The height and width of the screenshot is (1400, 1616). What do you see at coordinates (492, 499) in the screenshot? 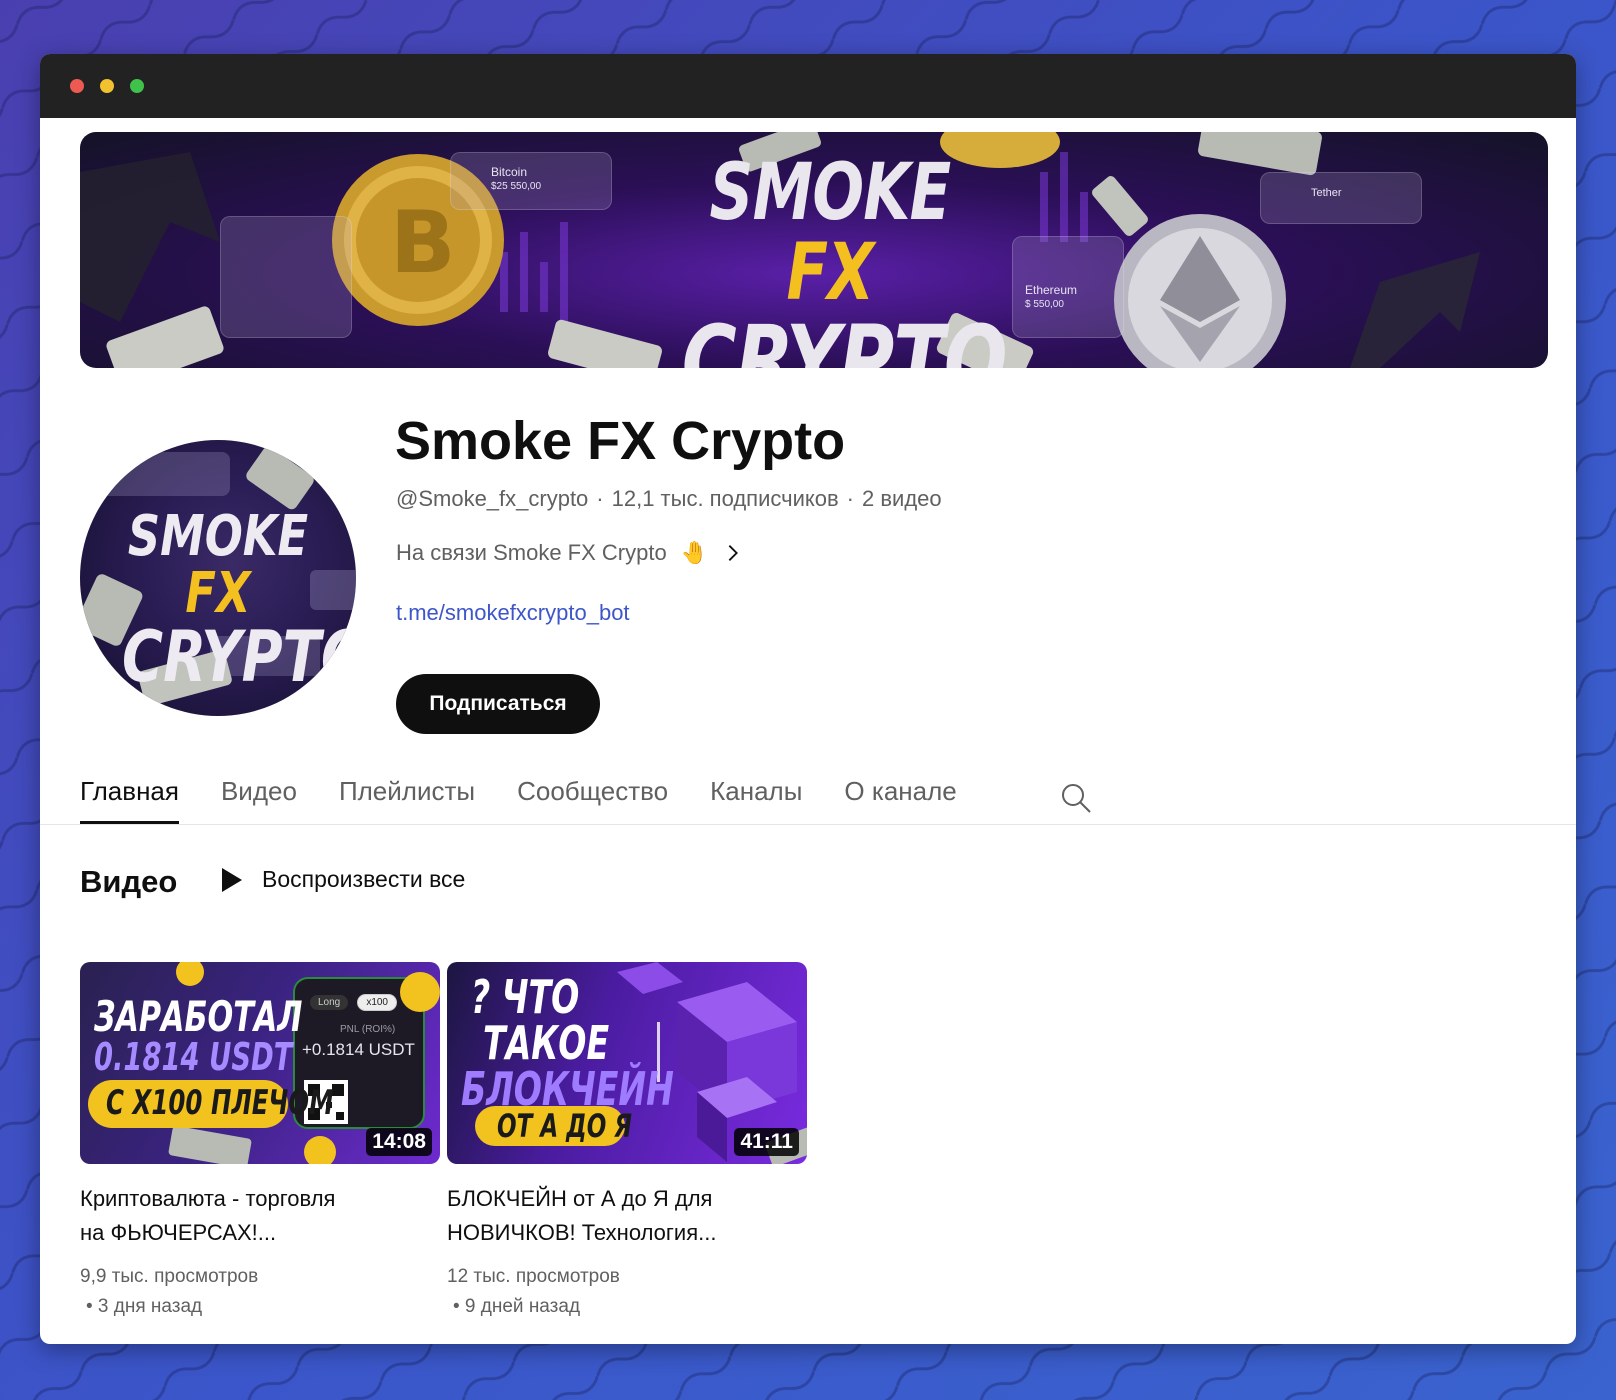
I see `channel-handle: @Smoke_fx_crypto` at bounding box center [492, 499].